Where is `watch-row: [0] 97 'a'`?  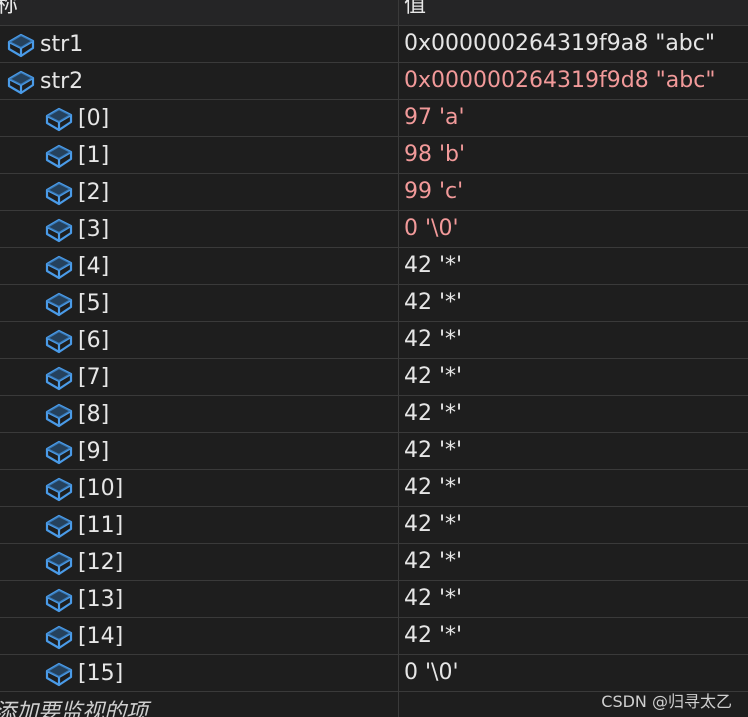 watch-row: [0] 97 'a' is located at coordinates (374, 118).